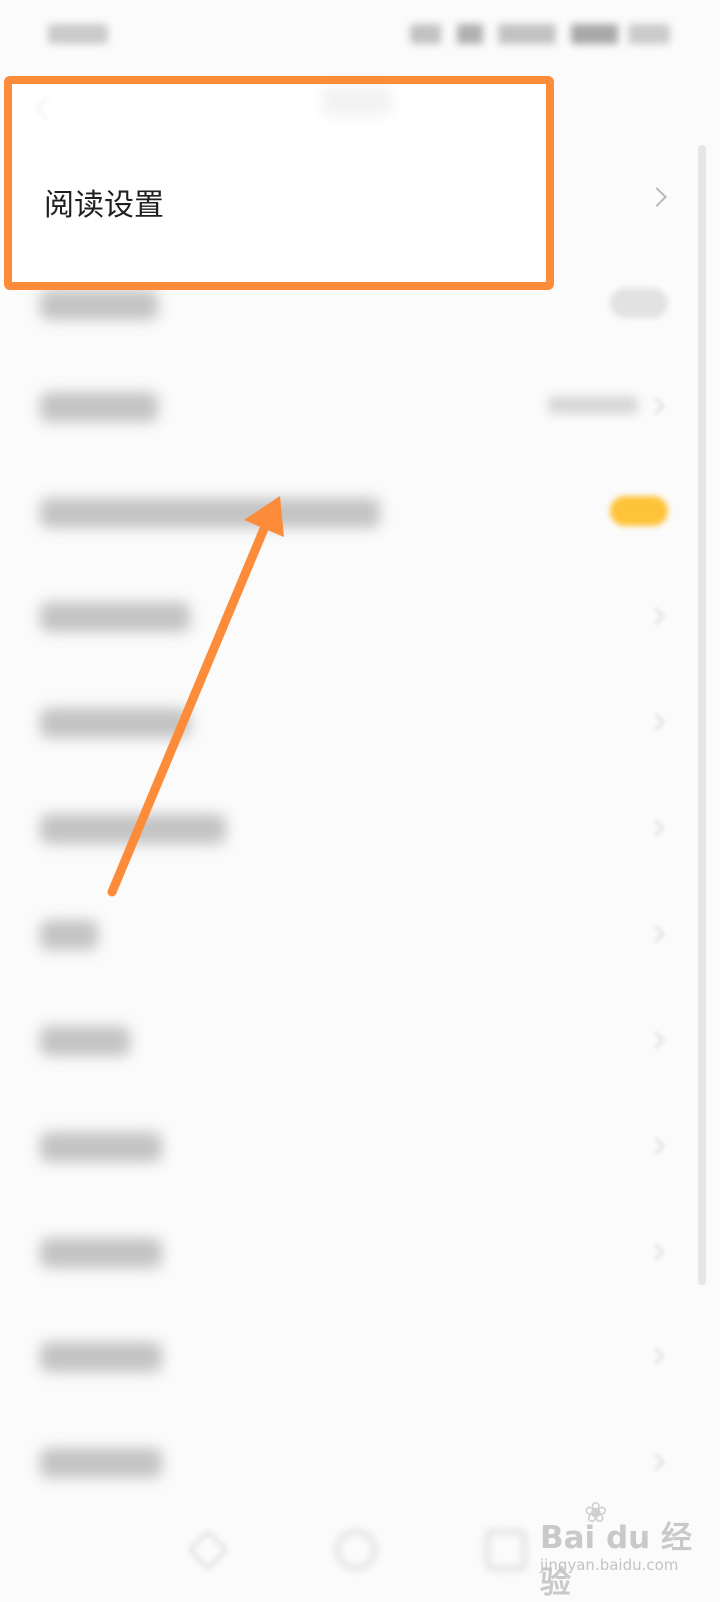 The width and height of the screenshot is (720, 1602). I want to click on watermark-url: jingyan.baidu.com, so click(609, 1565).